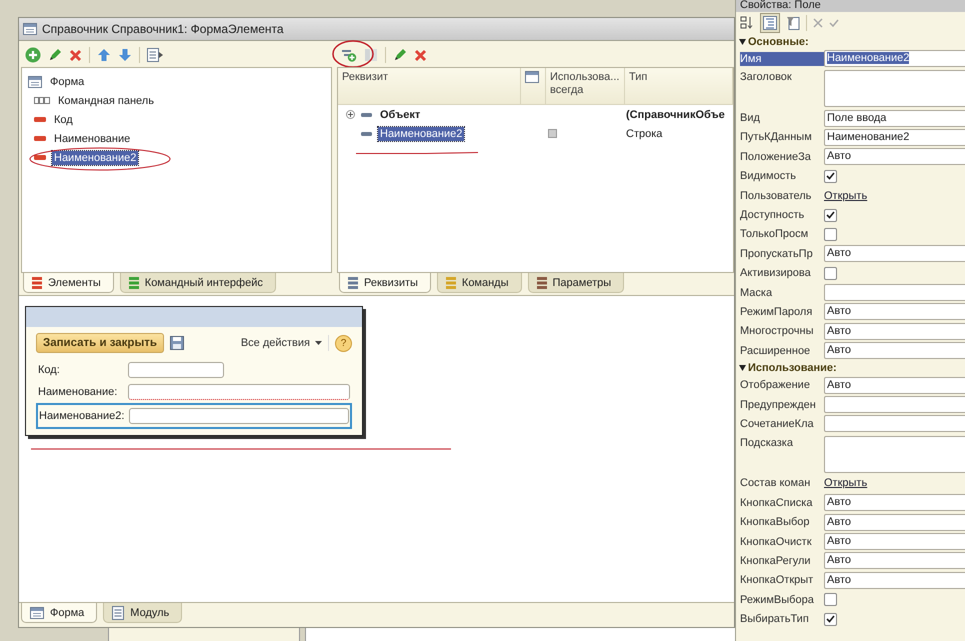  I want to click on panel-tab: Командный интерфейс, so click(198, 283).